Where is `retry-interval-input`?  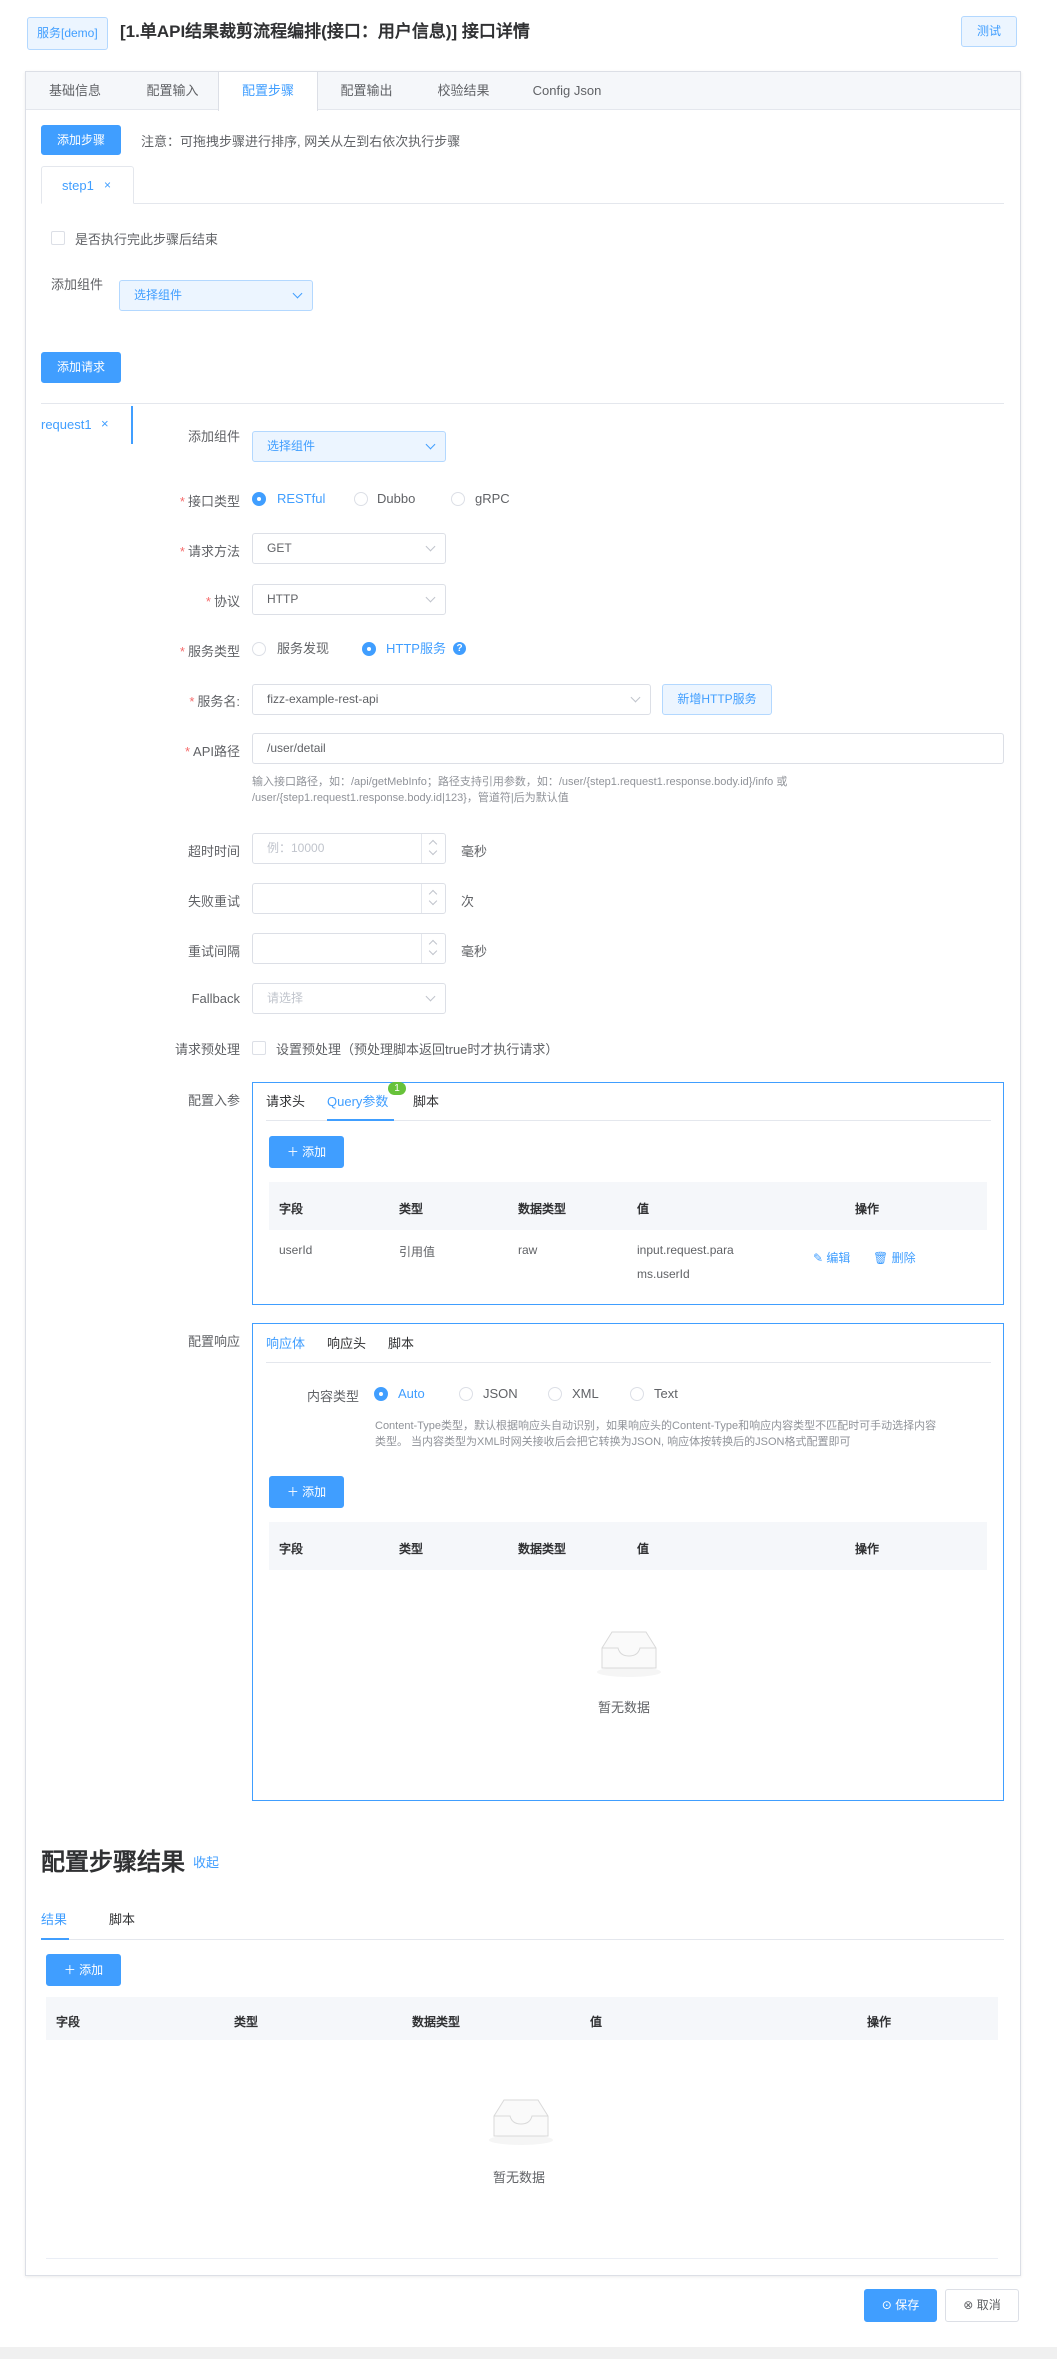
retry-interval-input is located at coordinates (349, 948).